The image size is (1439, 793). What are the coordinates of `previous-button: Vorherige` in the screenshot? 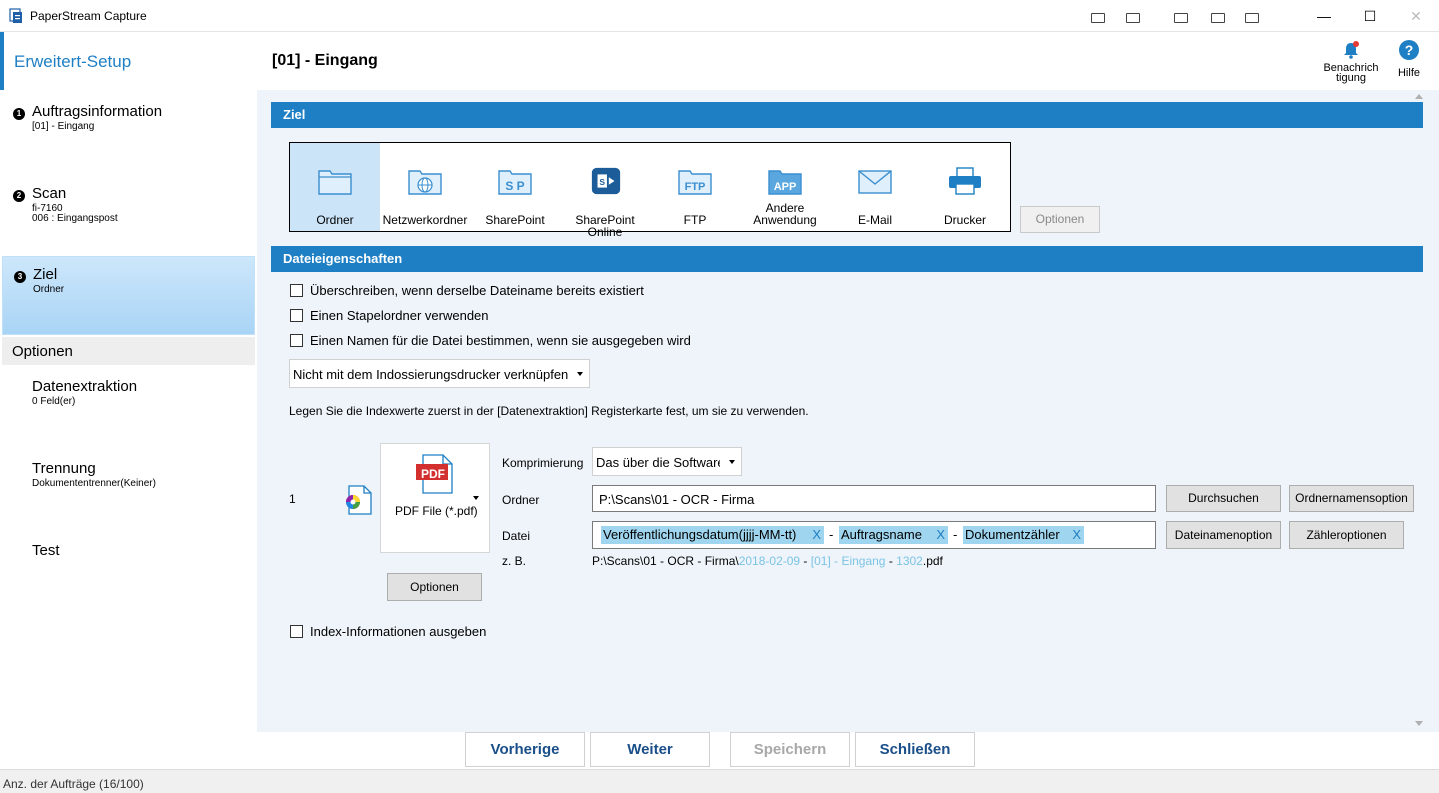 It's located at (525, 749).